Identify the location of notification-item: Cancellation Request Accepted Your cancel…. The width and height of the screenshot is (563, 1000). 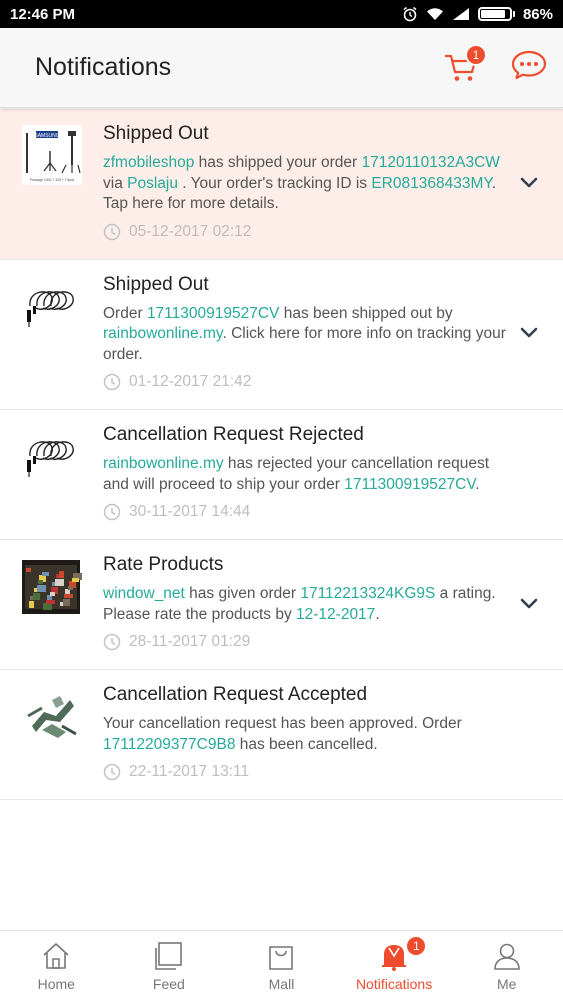
(281, 735).